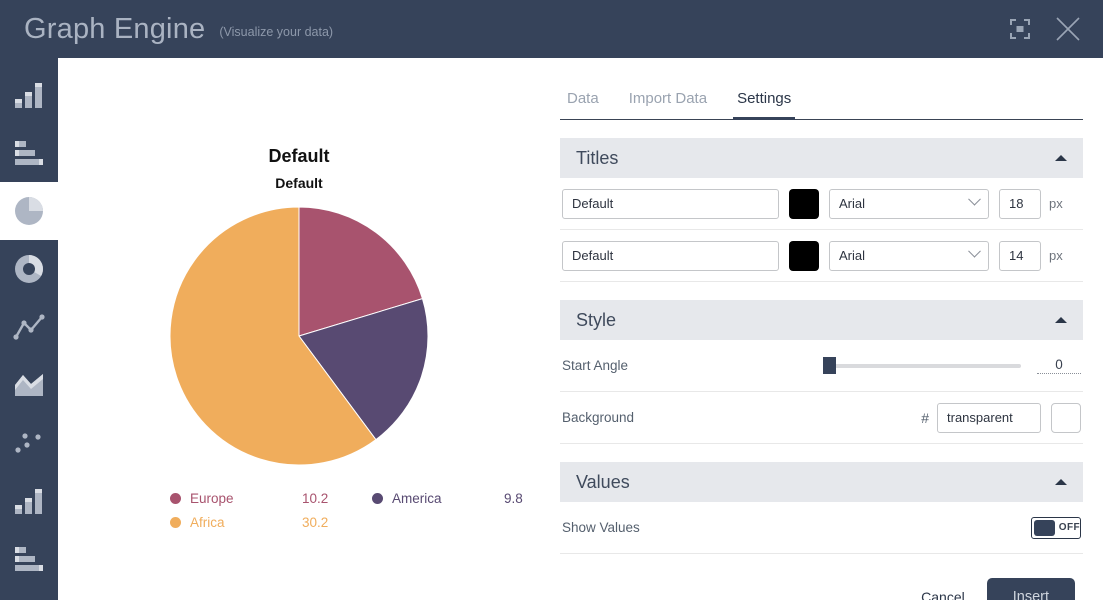 The width and height of the screenshot is (1103, 600). Describe the element at coordinates (207, 522) in the screenshot. I see `legend-label: Africa` at that location.